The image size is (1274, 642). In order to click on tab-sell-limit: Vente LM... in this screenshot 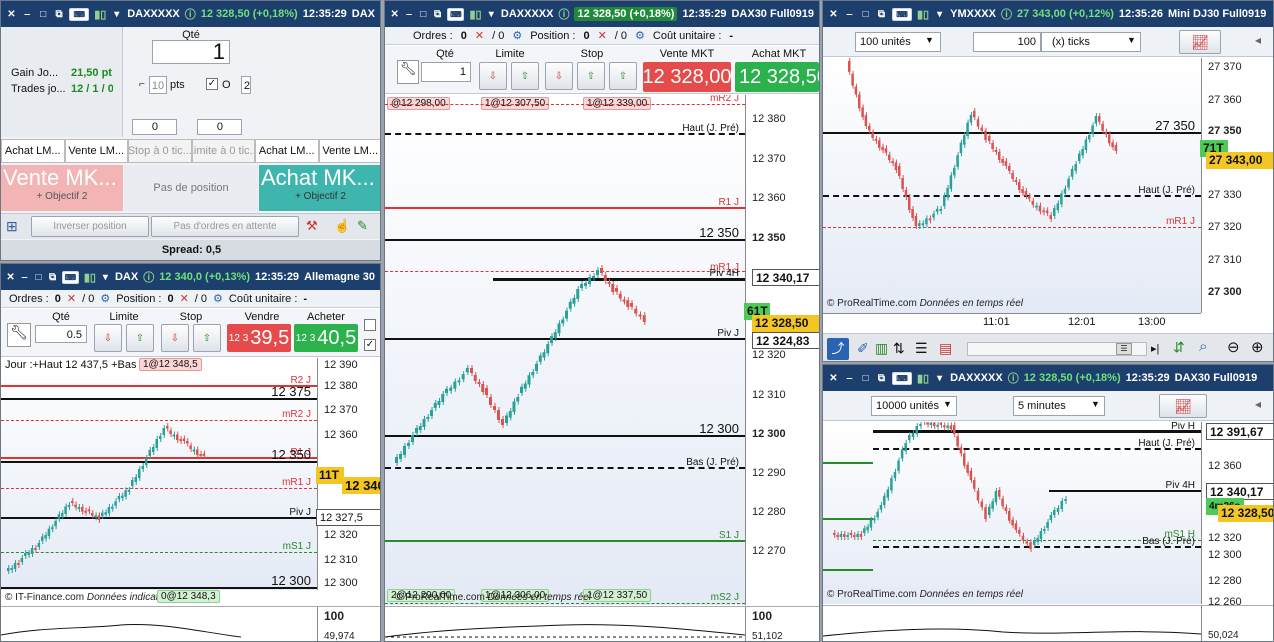, I will do `click(96, 151)`.